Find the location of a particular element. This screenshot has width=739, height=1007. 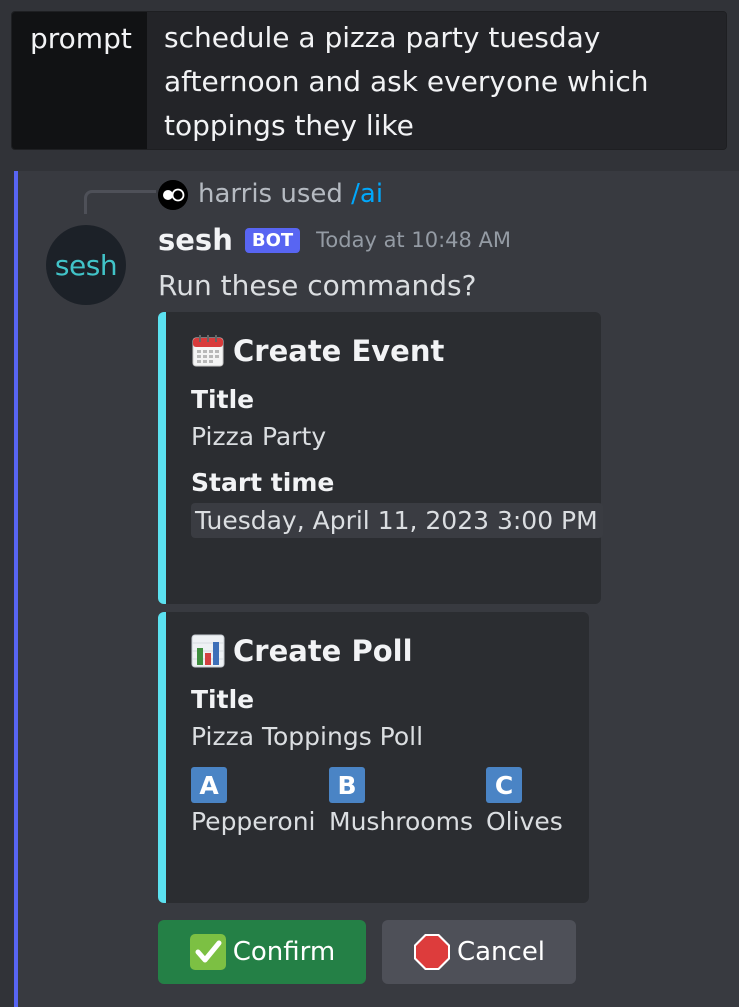

letter-b-icon: B is located at coordinates (347, 785).